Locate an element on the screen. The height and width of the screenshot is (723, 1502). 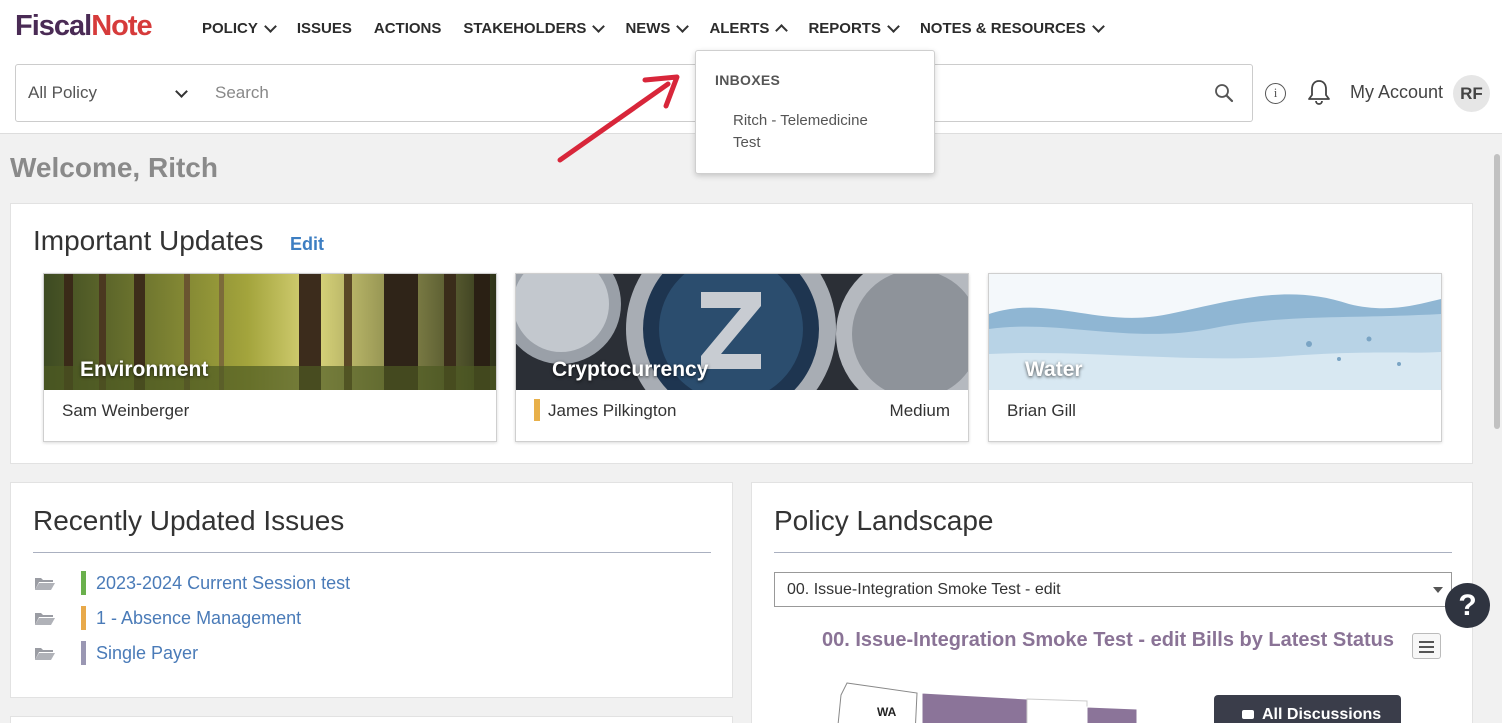
issue-link: Single Payer is located at coordinates (147, 653).